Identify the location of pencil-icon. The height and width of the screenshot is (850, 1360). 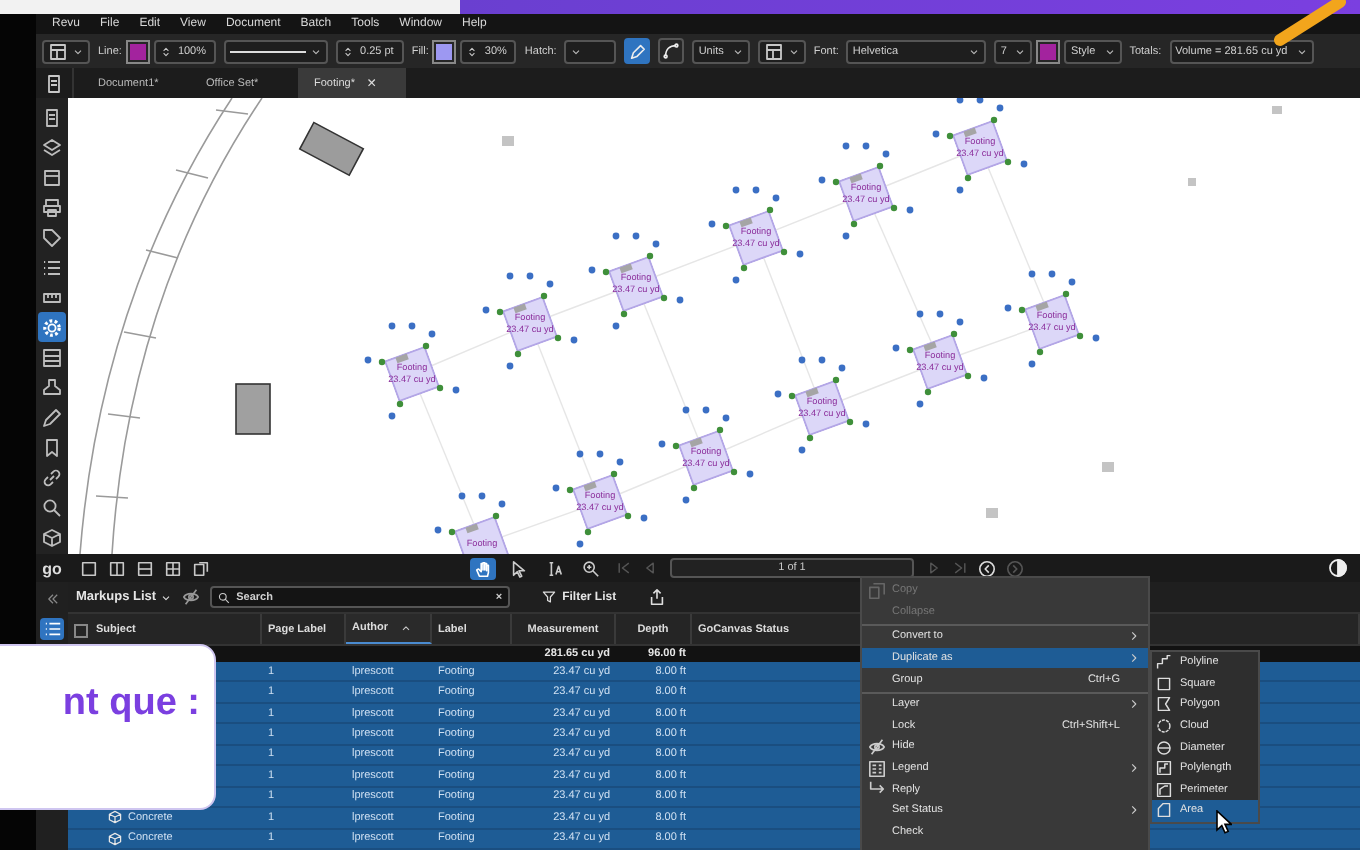
(52, 417).